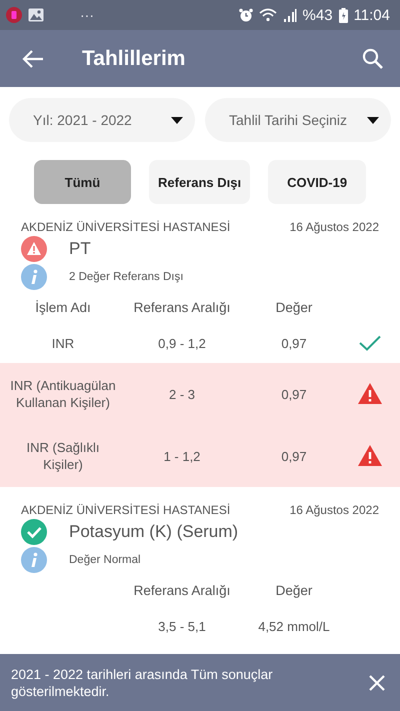 This screenshot has width=400, height=711. I want to click on table-cell-text: INR, so click(63, 343).